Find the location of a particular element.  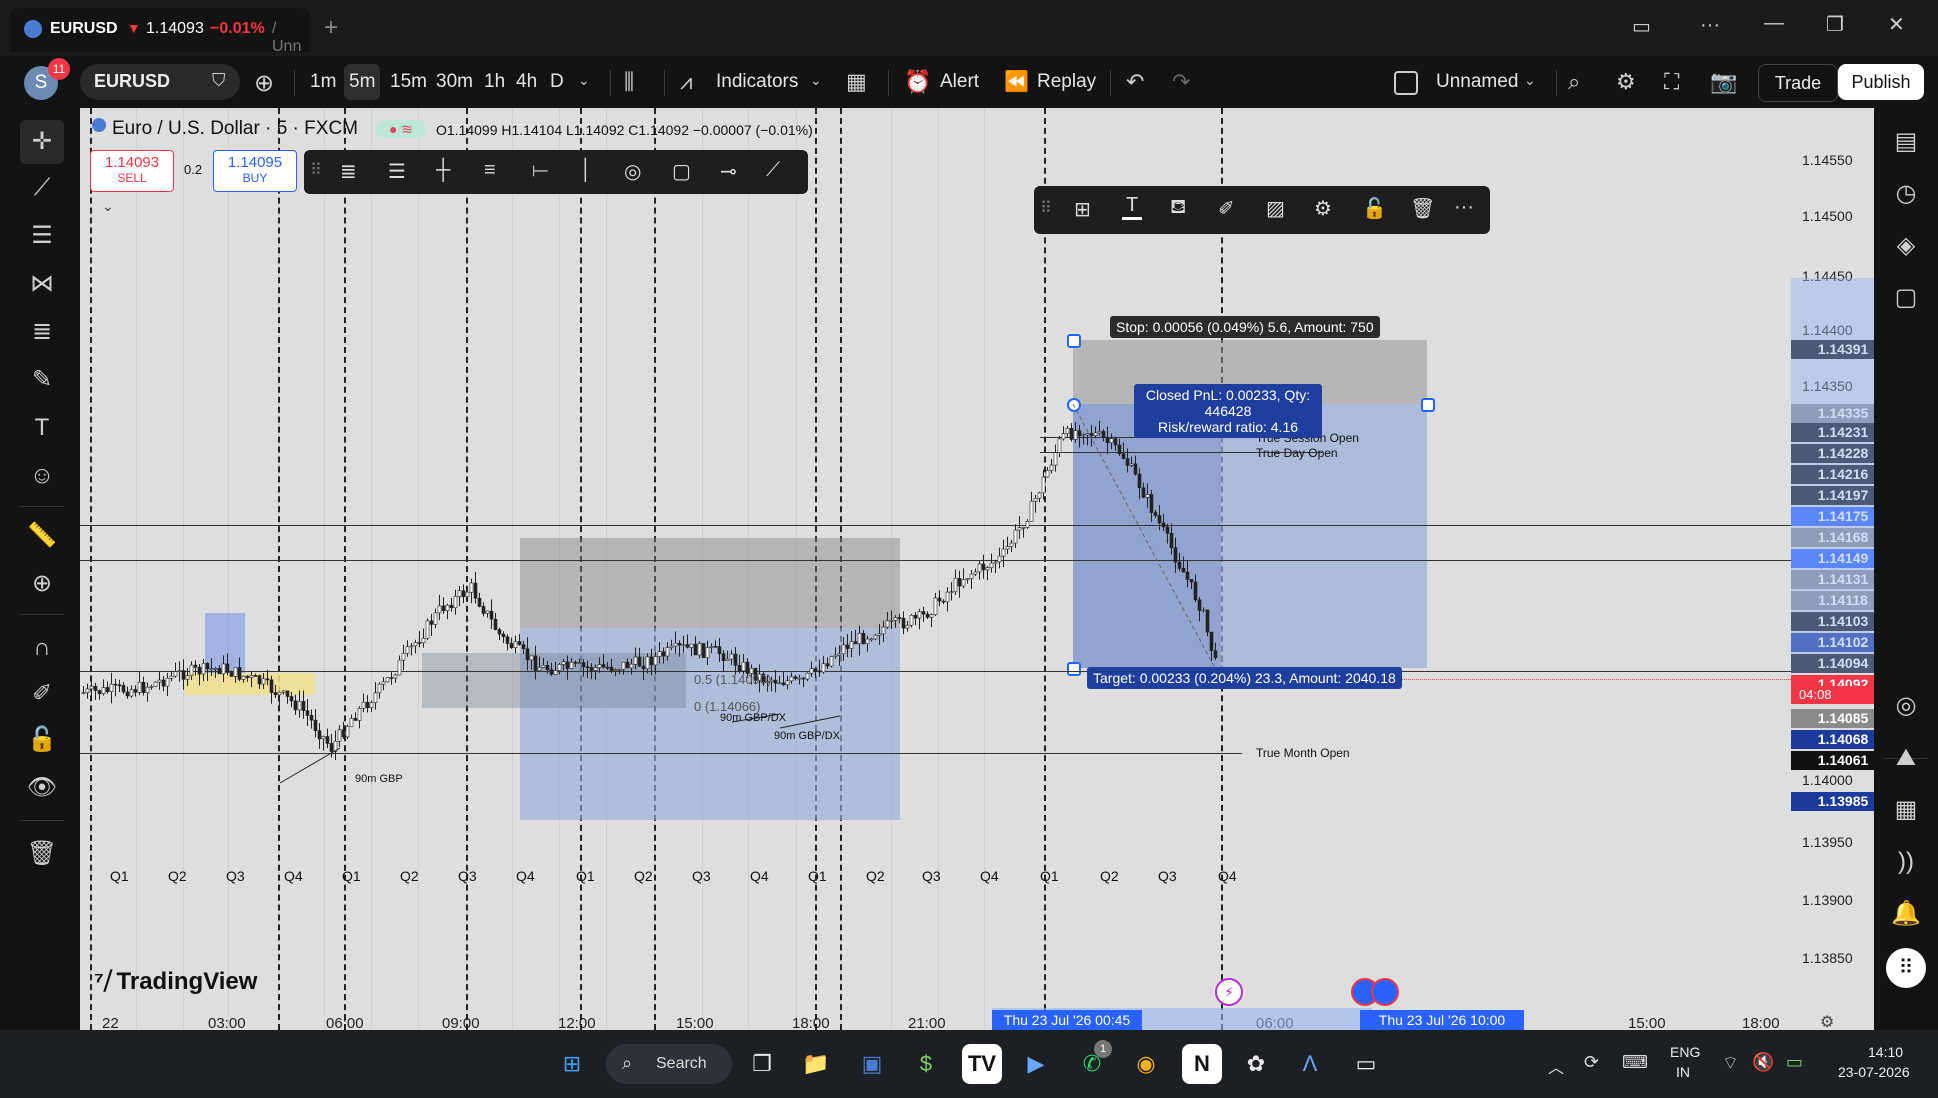

bell-icon: 🔔 is located at coordinates (1906, 914).